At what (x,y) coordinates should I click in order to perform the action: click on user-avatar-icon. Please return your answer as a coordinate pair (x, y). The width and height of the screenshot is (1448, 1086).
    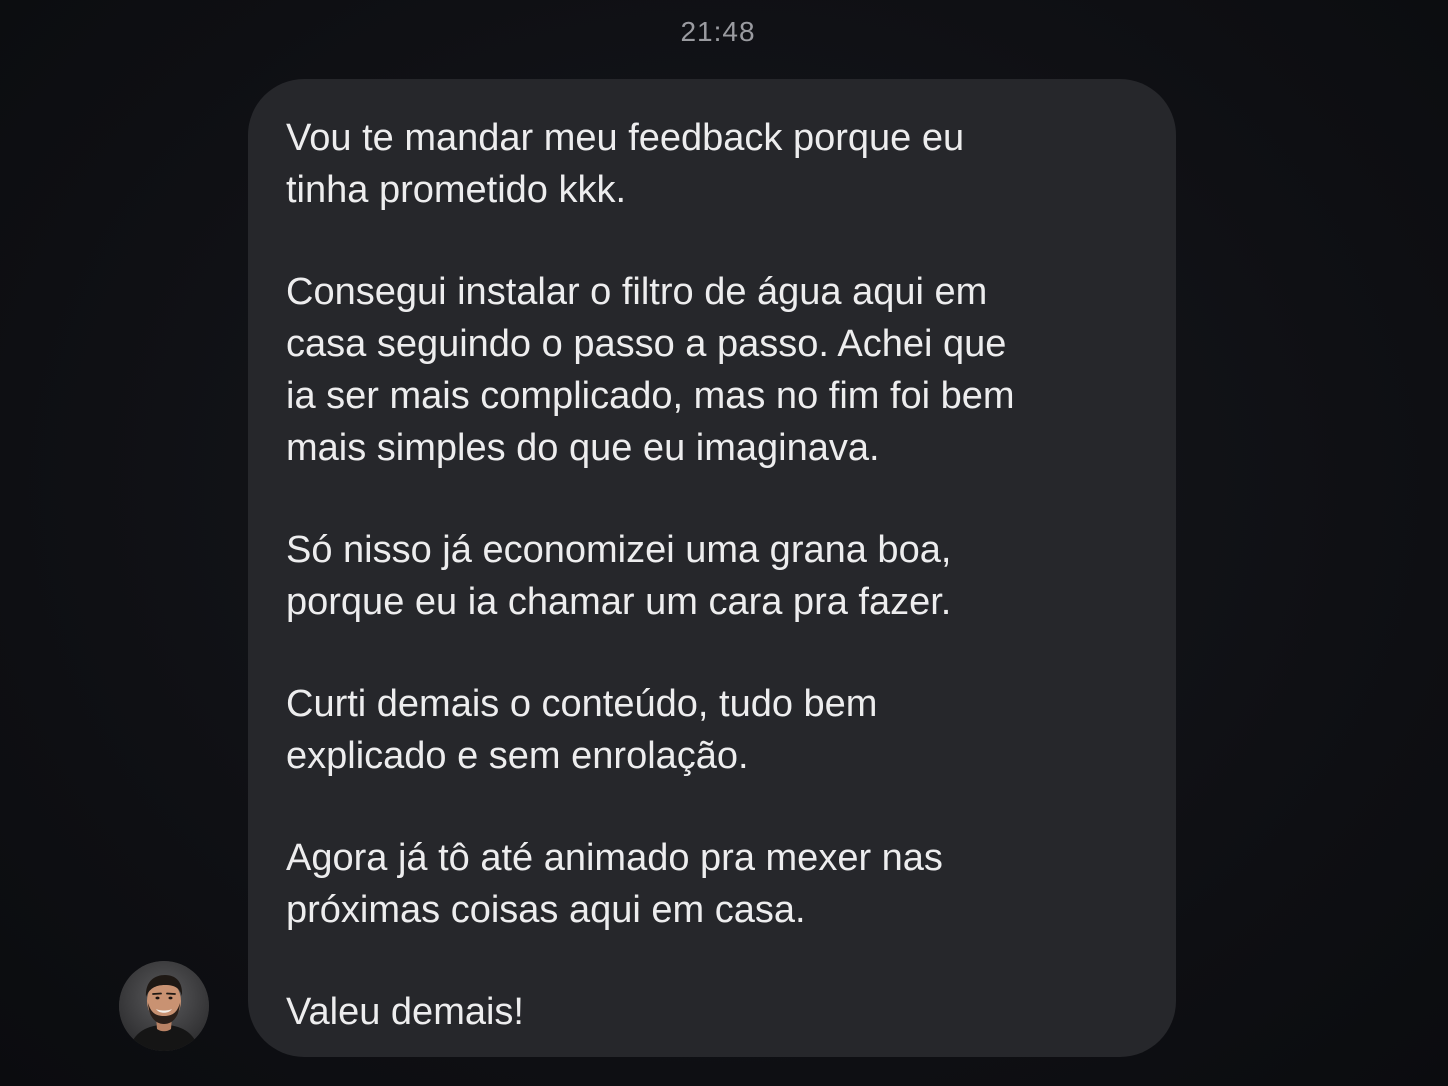
    Looking at the image, I should click on (164, 1006).